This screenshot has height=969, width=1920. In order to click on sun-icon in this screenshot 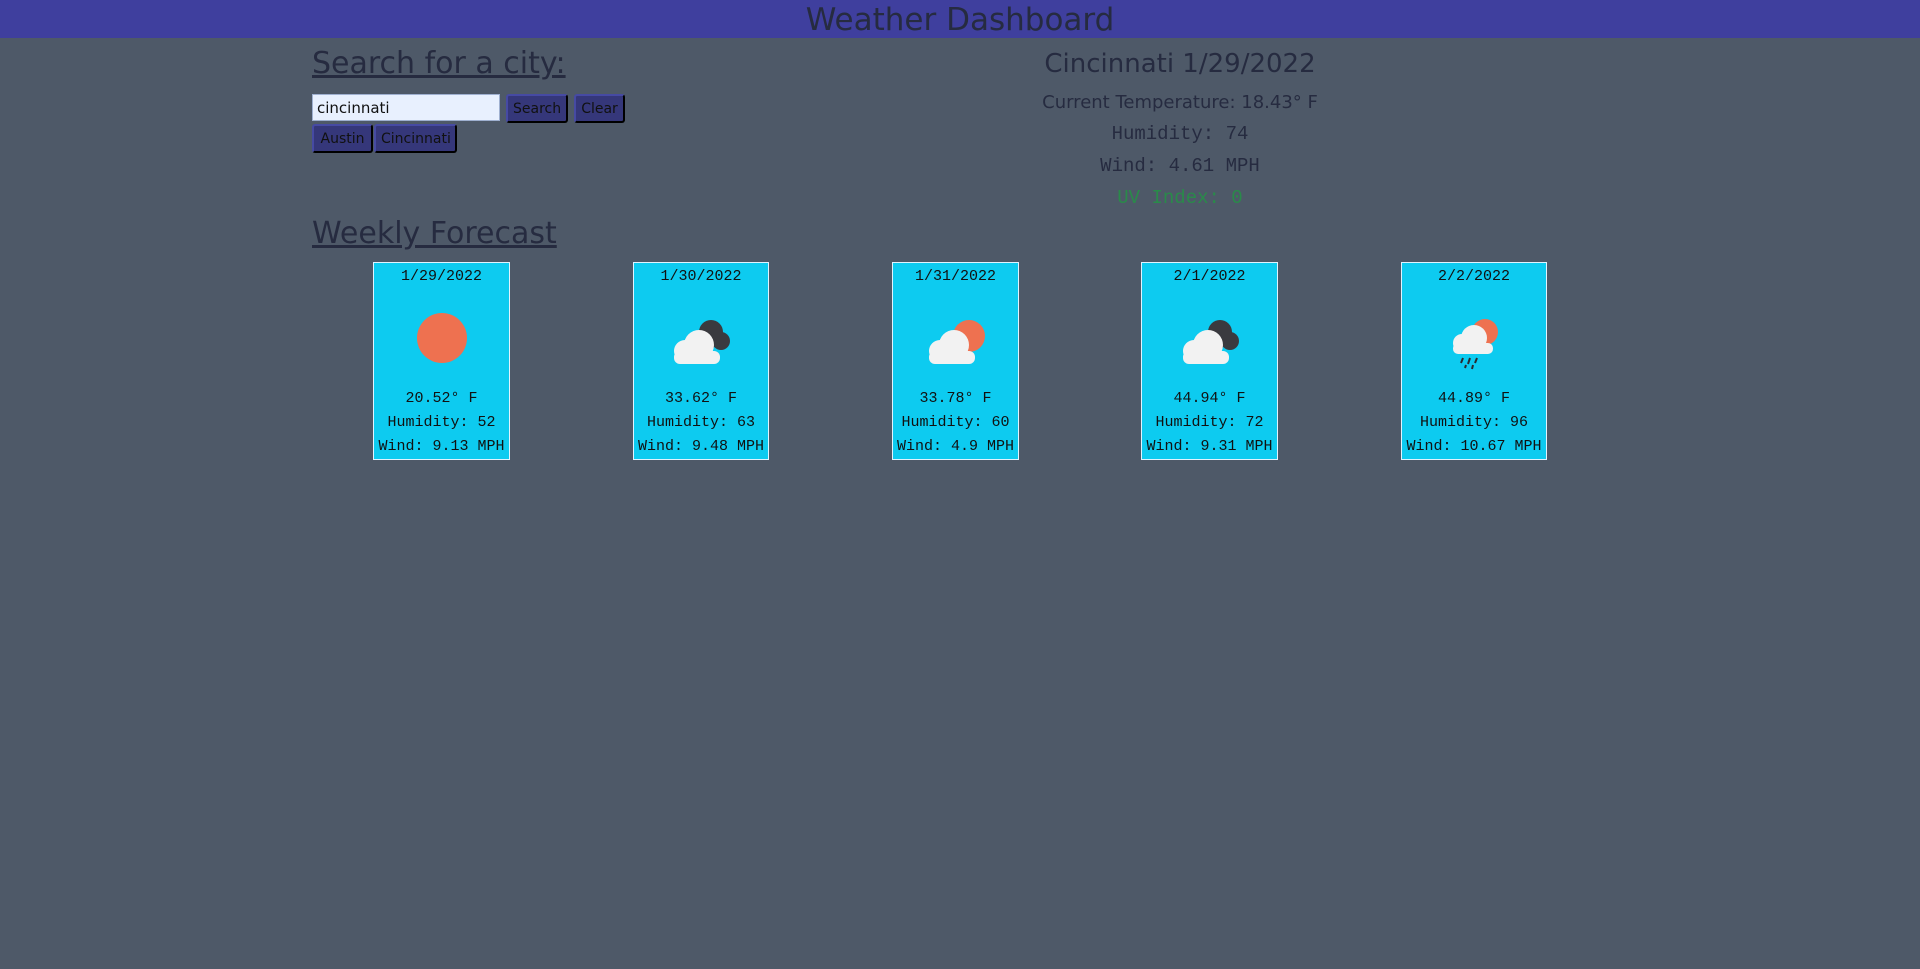, I will do `click(441, 338)`.